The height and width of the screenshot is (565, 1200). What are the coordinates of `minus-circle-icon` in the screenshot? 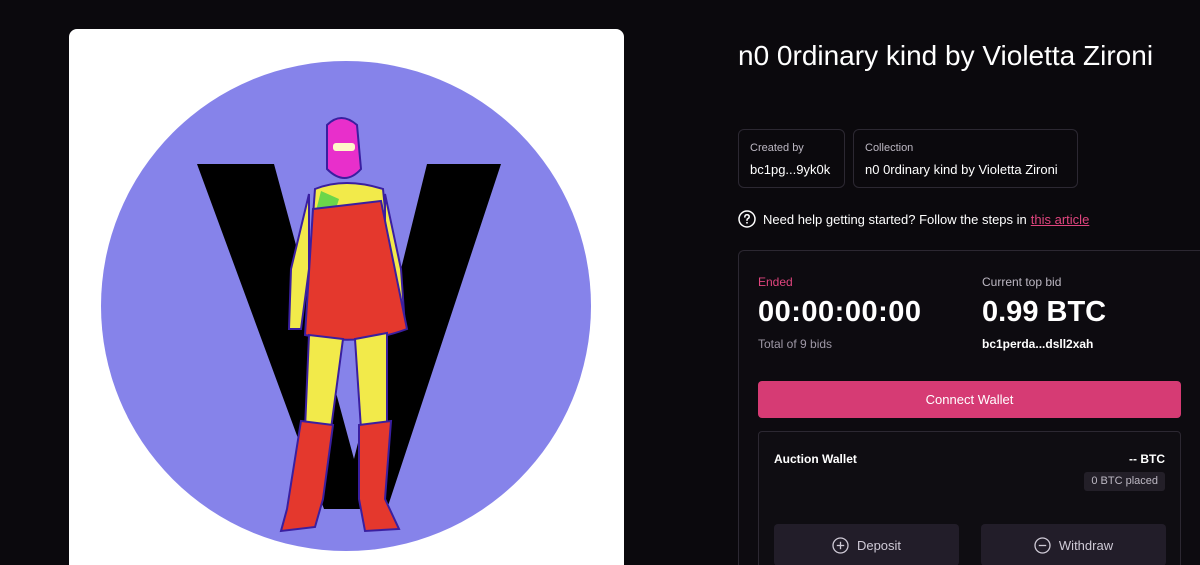 It's located at (1042, 545).